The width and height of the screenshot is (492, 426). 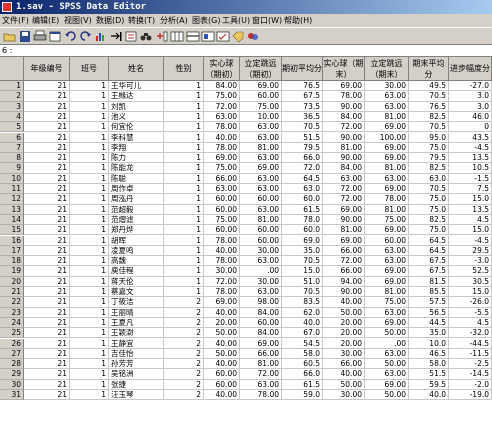 I want to click on row-number: 10, so click(x=12, y=178).